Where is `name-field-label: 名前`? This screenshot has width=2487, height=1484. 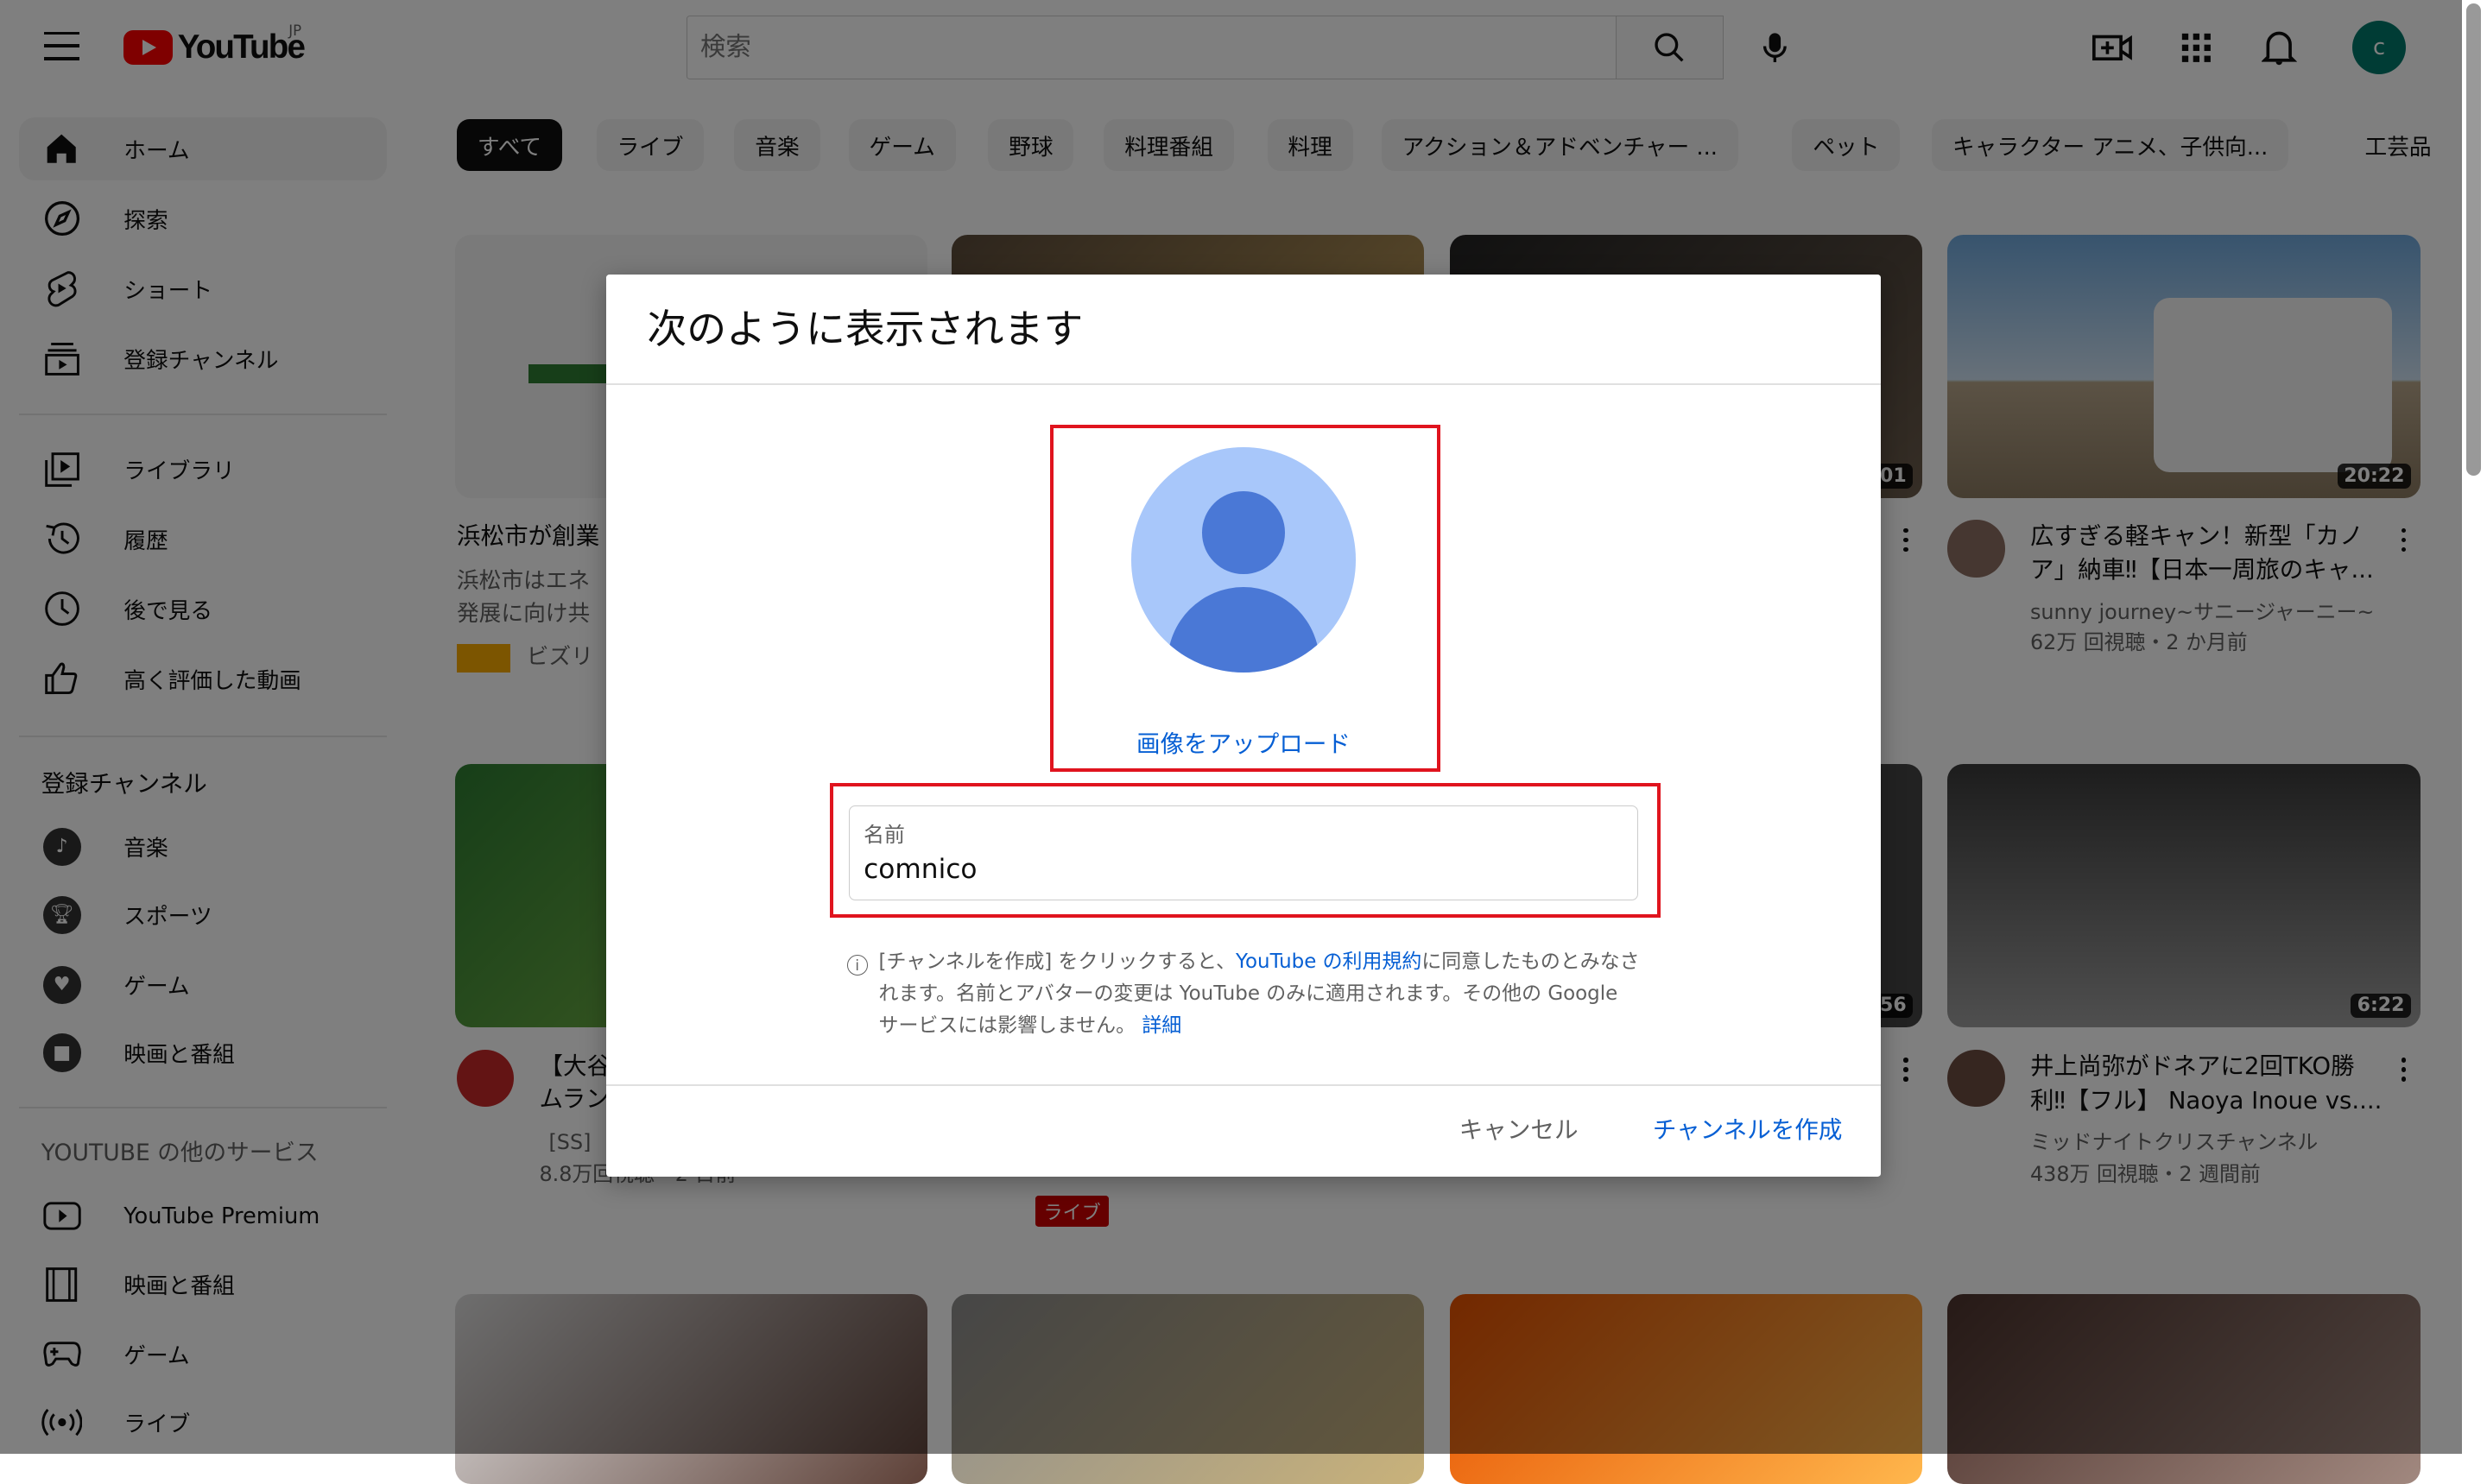
name-field-label: 名前 is located at coordinates (885, 834).